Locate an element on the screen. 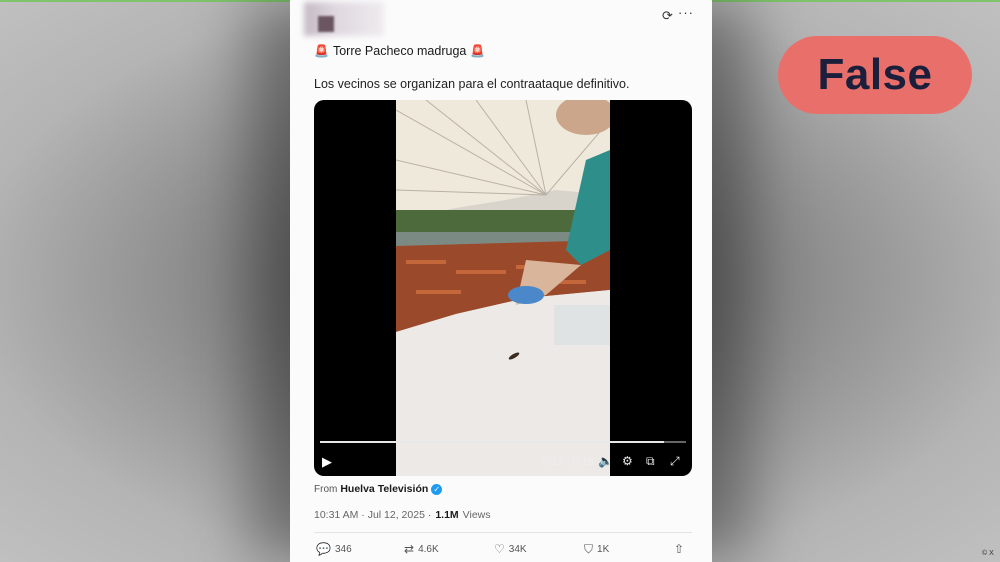 This screenshot has height=562, width=1000. mute-icon: 🔈 is located at coordinates (605, 461).